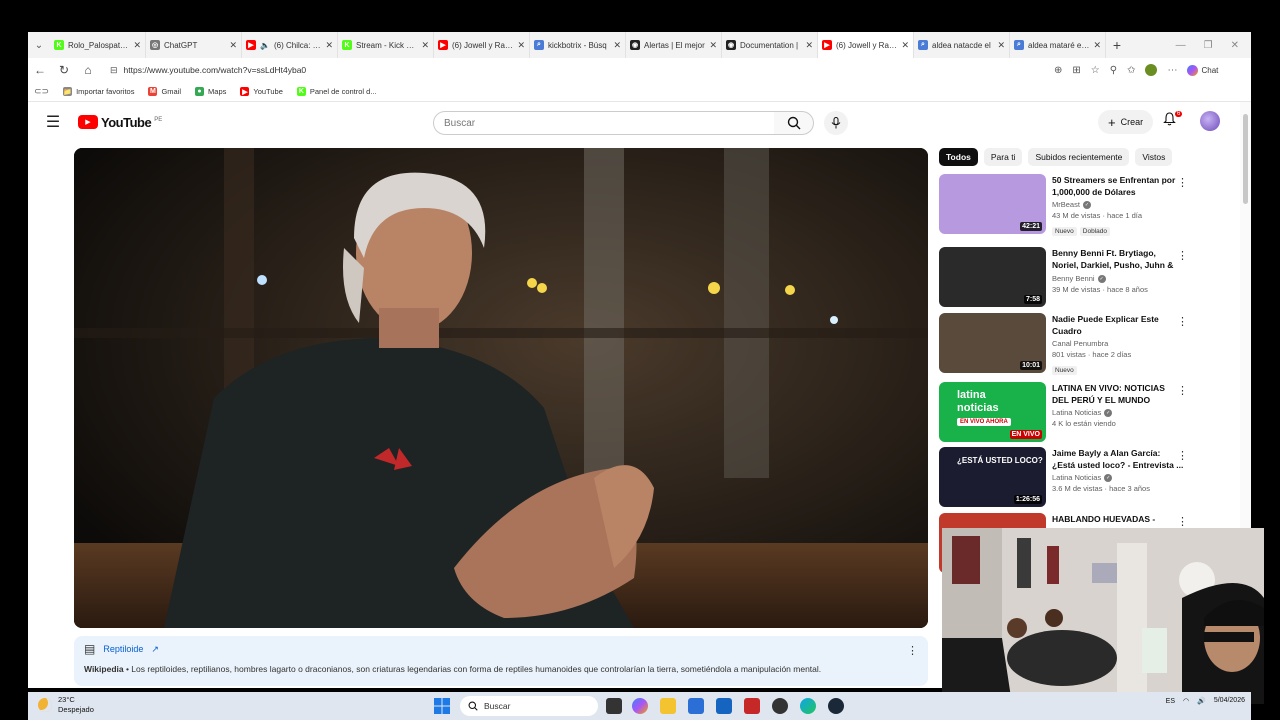 This screenshot has height=720, width=1280. What do you see at coordinates (1066, 204) in the screenshot?
I see `channel-name: MrBeast` at bounding box center [1066, 204].